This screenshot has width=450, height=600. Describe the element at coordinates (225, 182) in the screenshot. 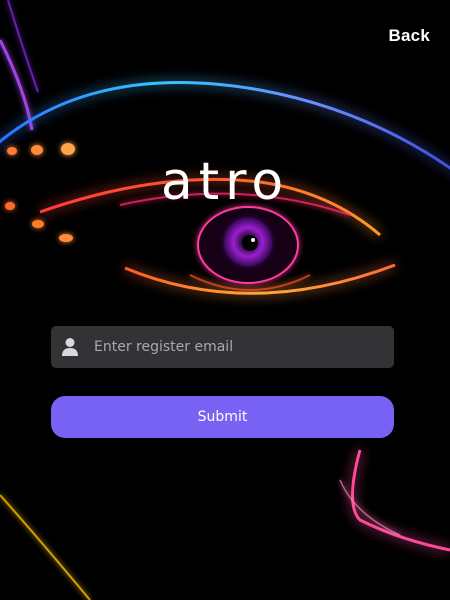

I see `atro-logo: atro` at that location.